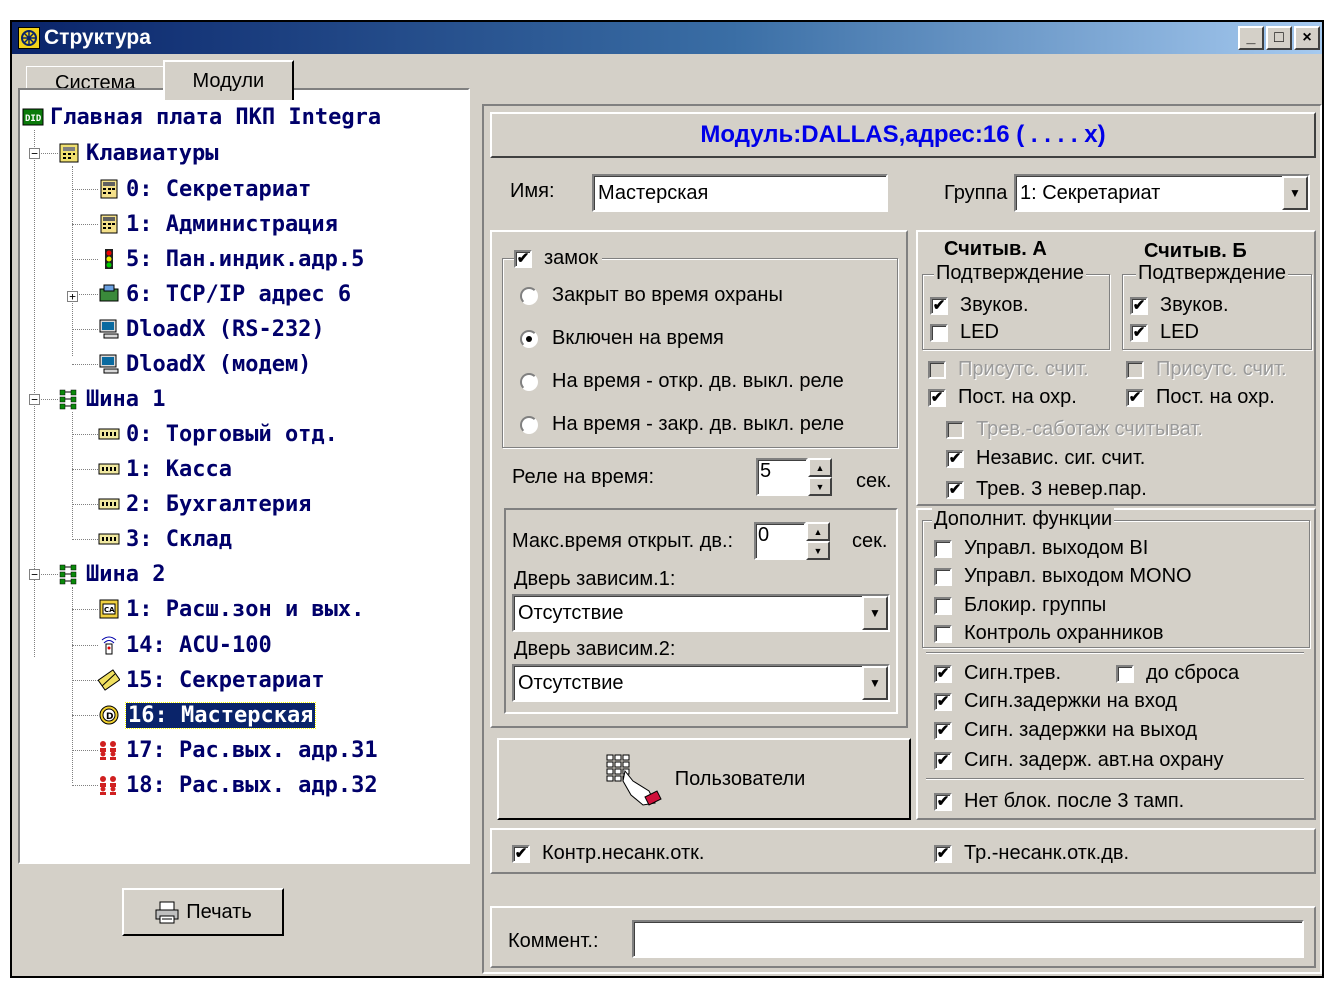 This screenshot has height=981, width=1327. What do you see at coordinates (111, 574) in the screenshot?
I see `tree-item: Шина 2` at bounding box center [111, 574].